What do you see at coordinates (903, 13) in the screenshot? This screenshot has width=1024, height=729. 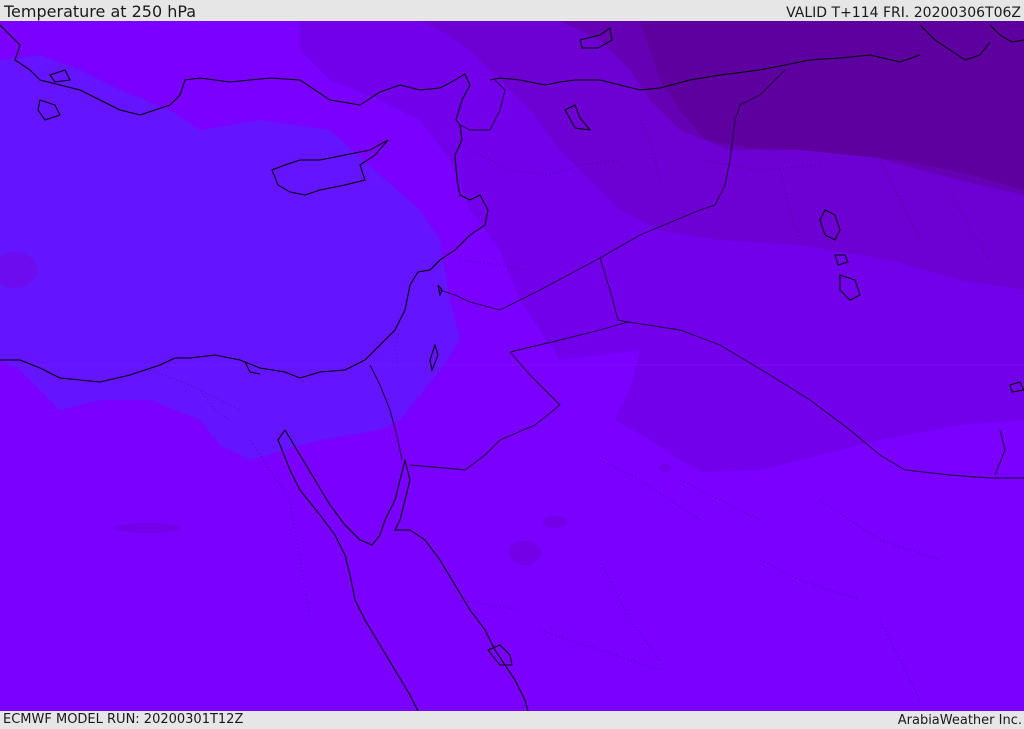 I see `valid-time: VALID T+114 FRI. 20200306T06Z` at bounding box center [903, 13].